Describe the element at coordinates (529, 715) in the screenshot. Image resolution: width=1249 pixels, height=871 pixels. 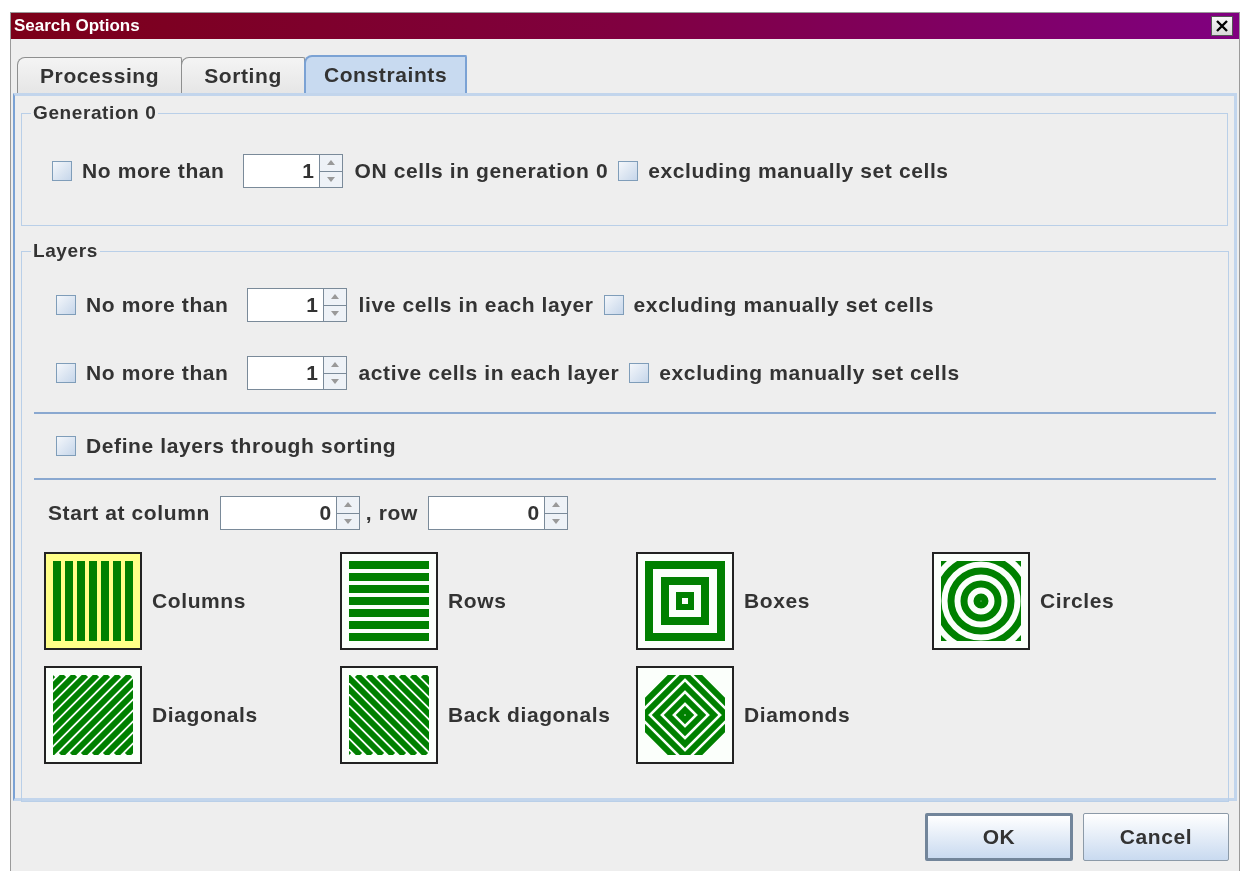
I see `pattern-label: Back diagonals` at that location.